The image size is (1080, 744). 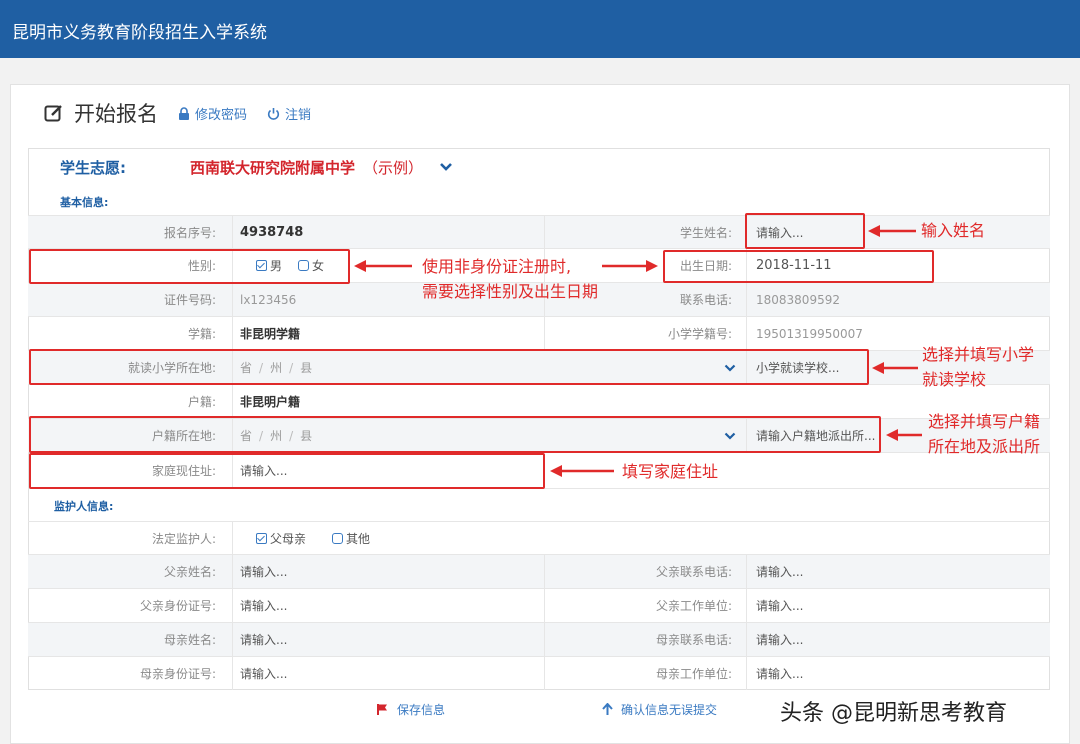 I want to click on change-password-link: 修改密码, so click(x=212, y=113).